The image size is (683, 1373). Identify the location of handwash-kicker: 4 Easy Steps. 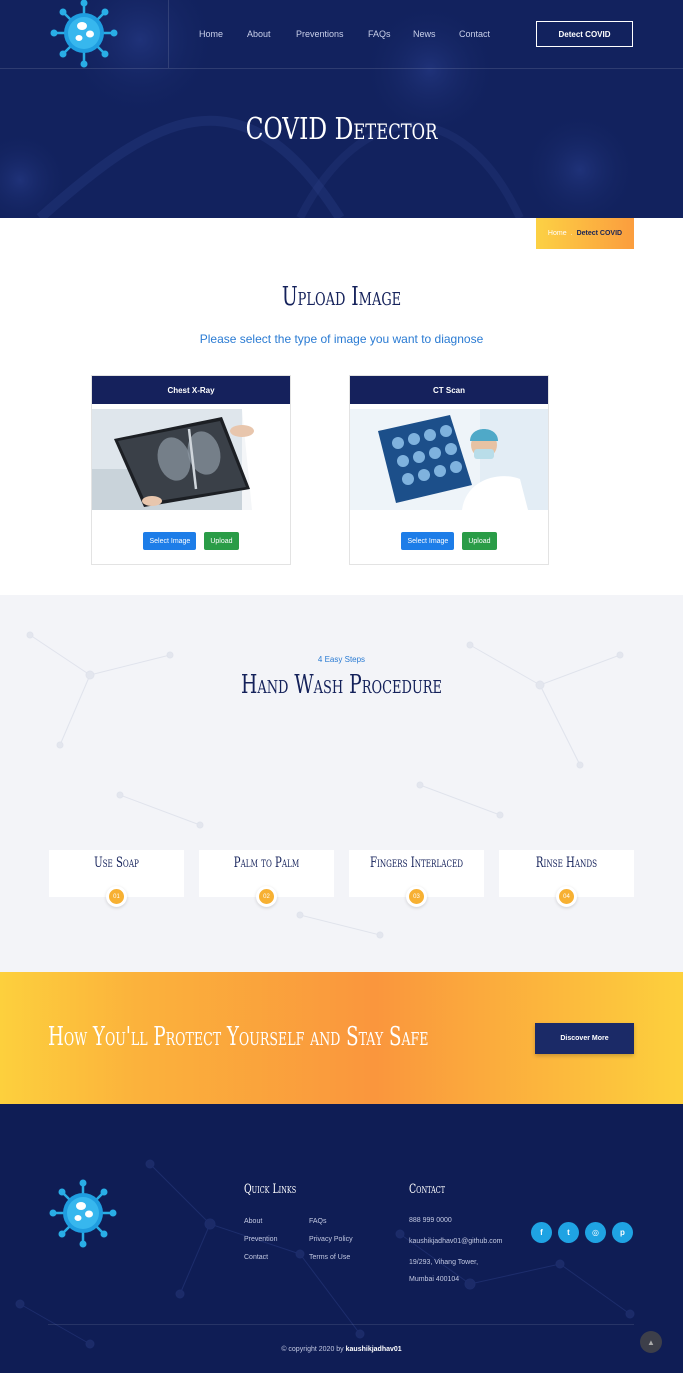
(341, 659).